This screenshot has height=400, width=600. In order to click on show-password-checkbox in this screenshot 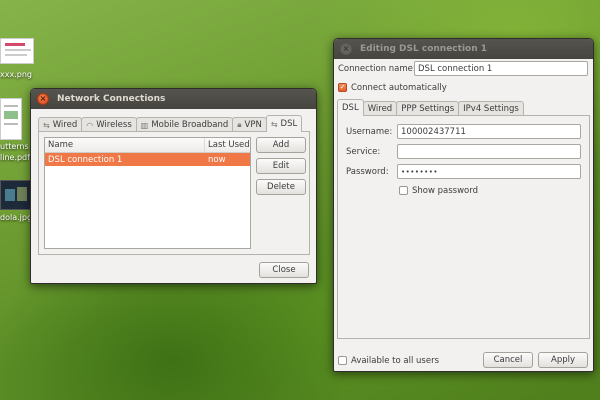, I will do `click(403, 190)`.